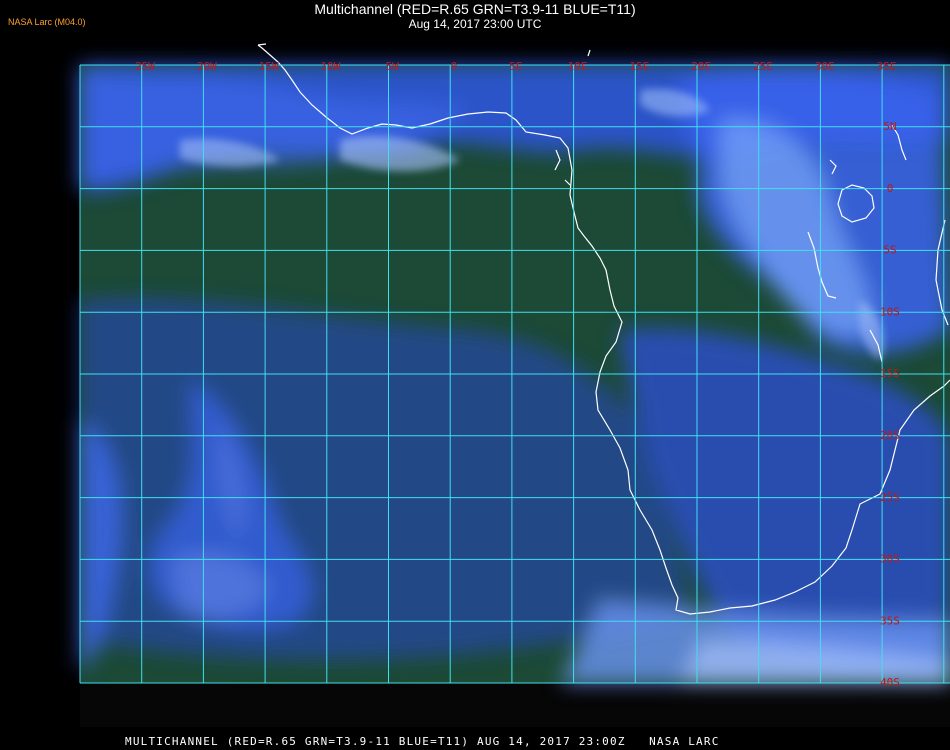  I want to click on lon-label: 0, so click(454, 66).